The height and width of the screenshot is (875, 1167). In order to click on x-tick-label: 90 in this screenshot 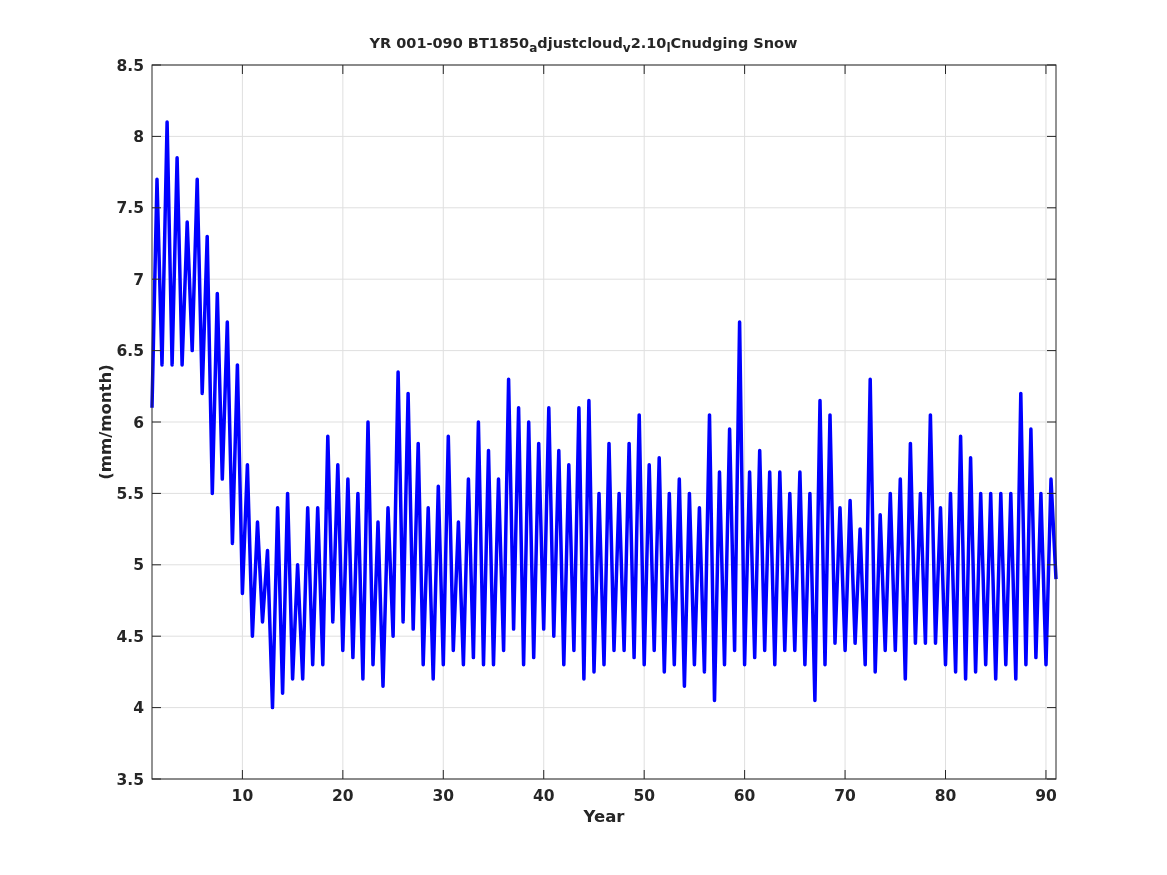, I will do `click(1046, 796)`.